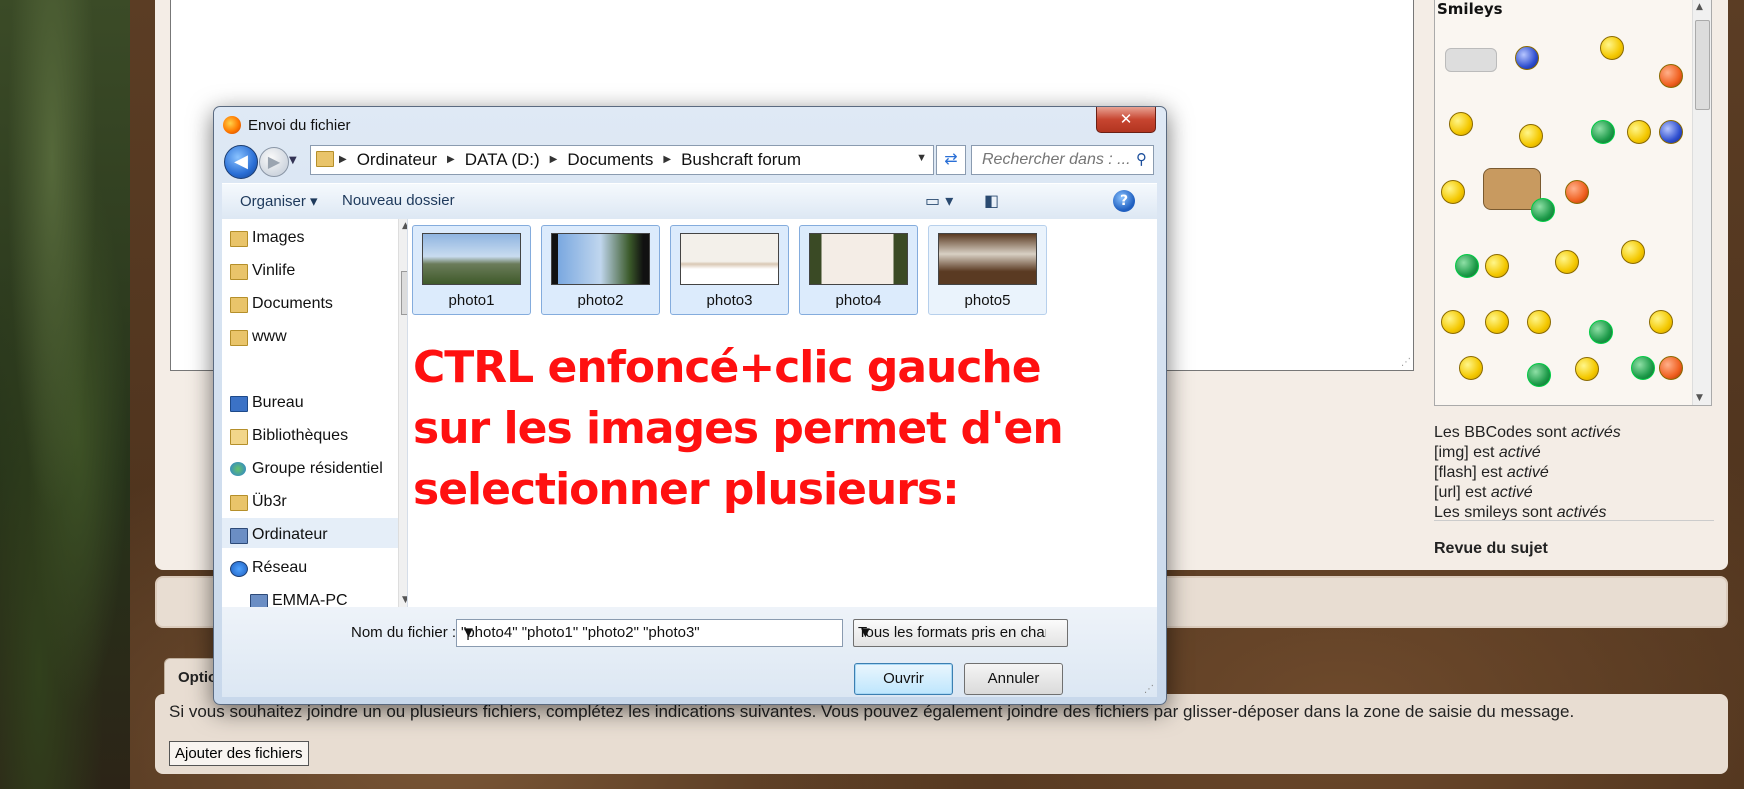 The image size is (1744, 789). What do you see at coordinates (991, 200) in the screenshot?
I see `preview-pane-icon: ◧` at bounding box center [991, 200].